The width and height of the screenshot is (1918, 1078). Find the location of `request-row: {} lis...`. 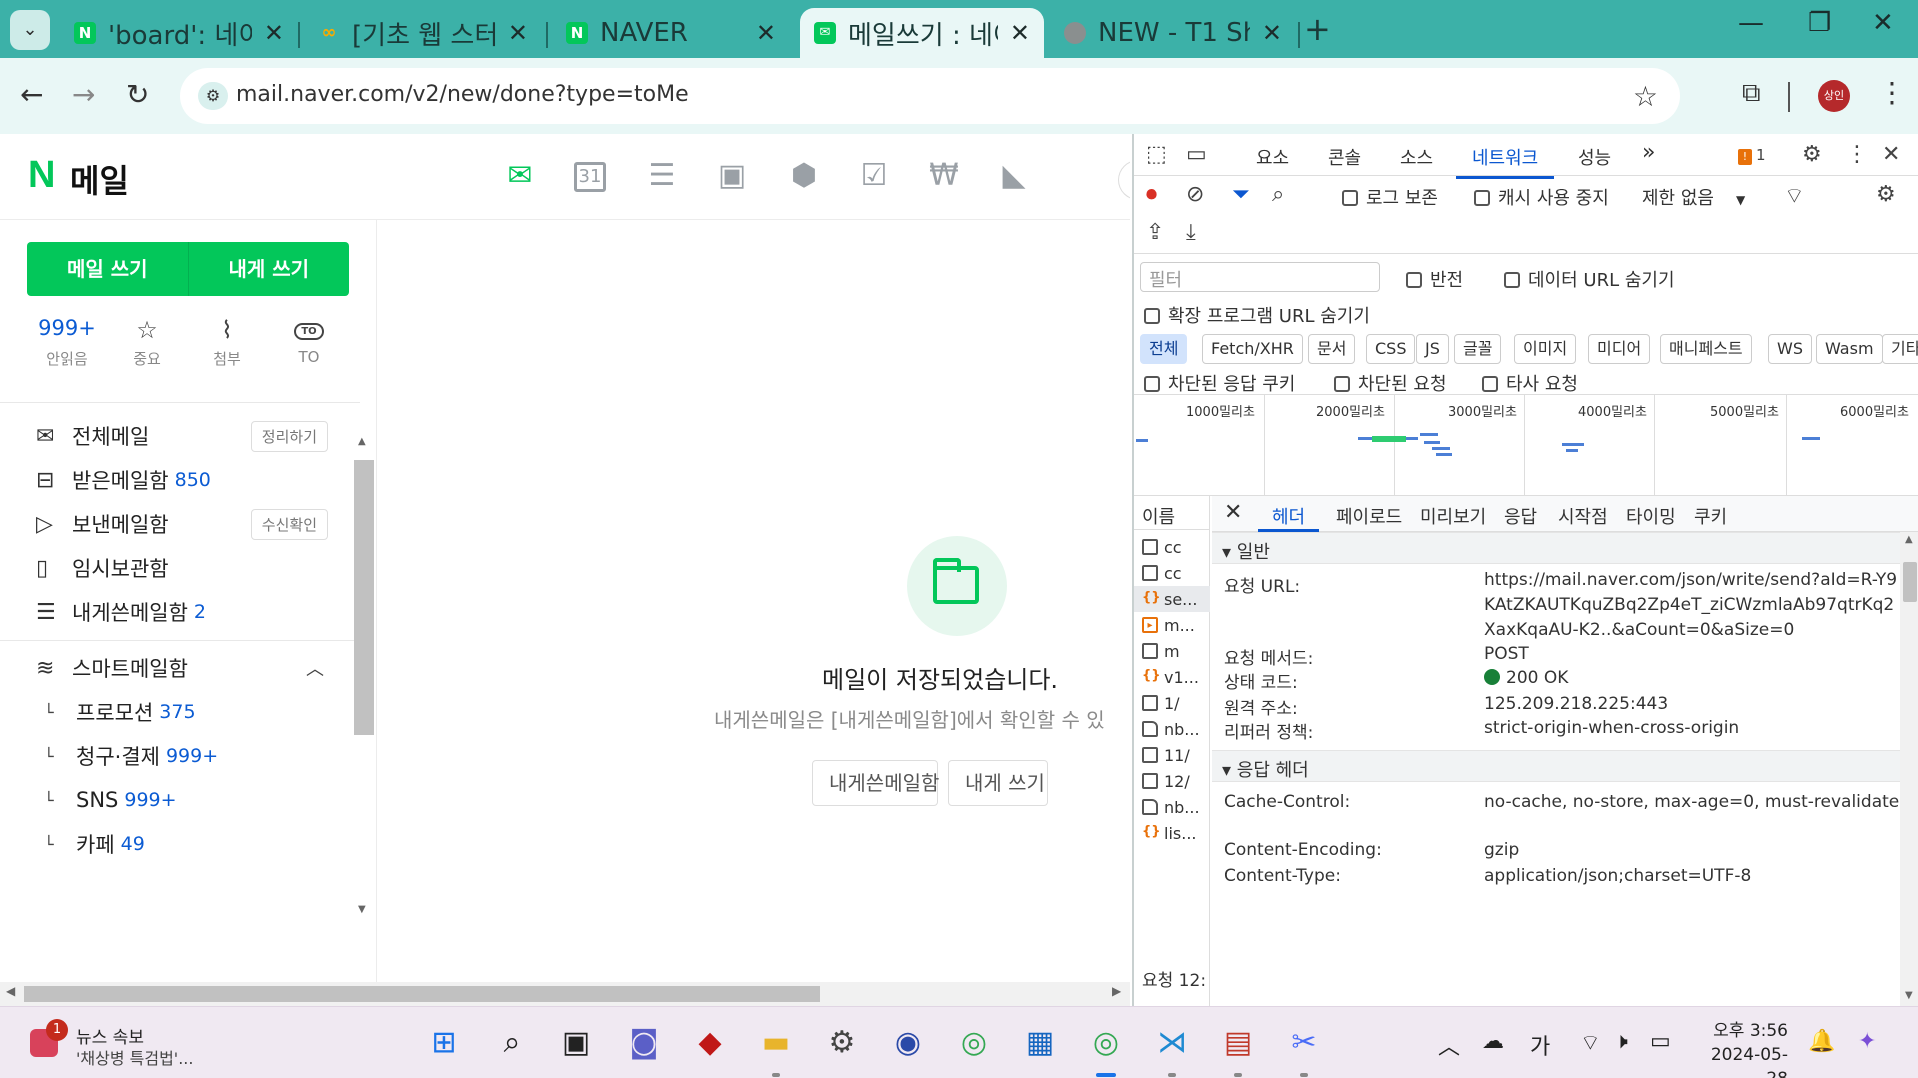

request-row: {} lis... is located at coordinates (1172, 833).